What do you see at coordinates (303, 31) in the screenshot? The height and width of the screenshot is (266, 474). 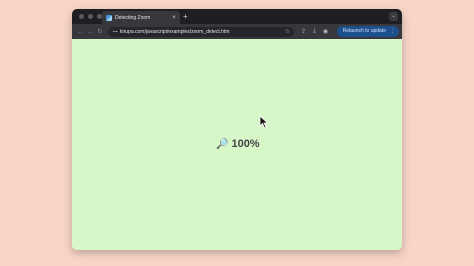 I see `share-icon: ⇪` at bounding box center [303, 31].